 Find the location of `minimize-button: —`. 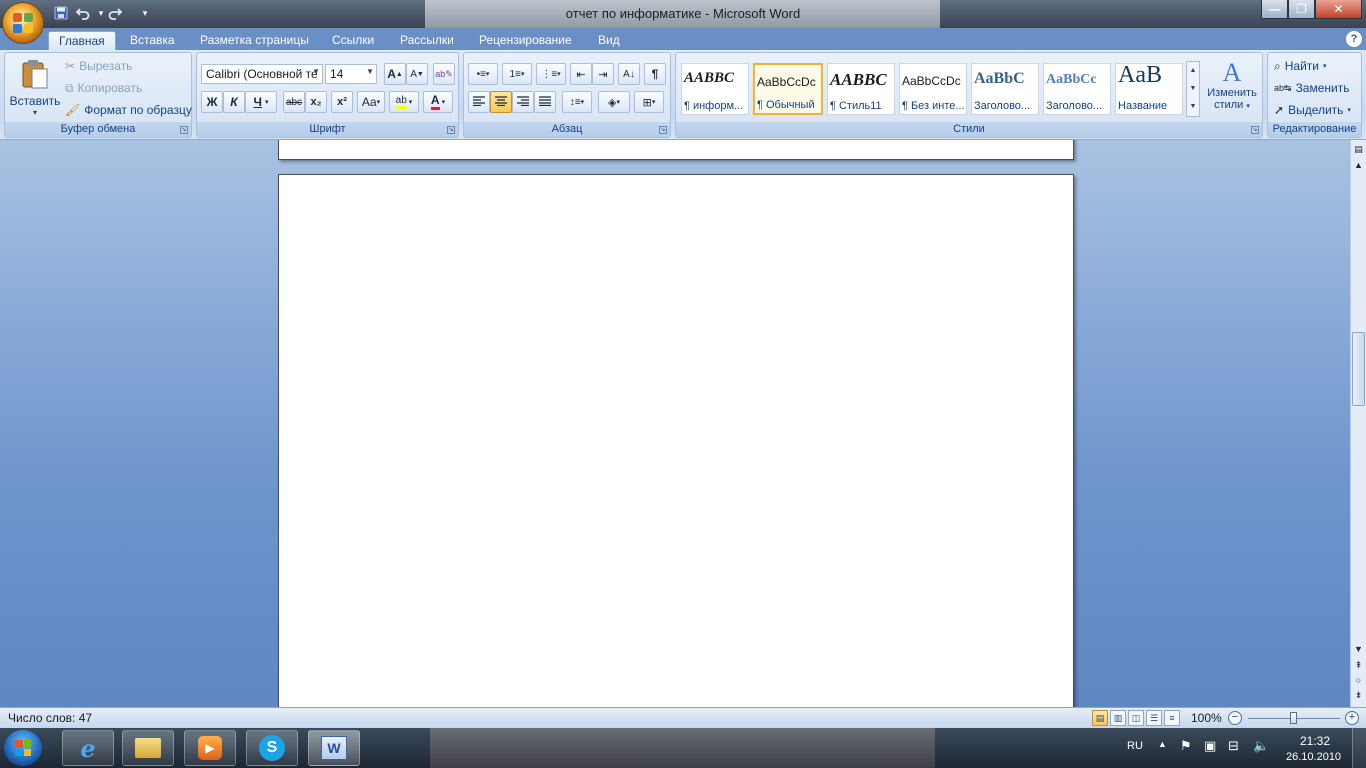

minimize-button: — is located at coordinates (1274, 9).